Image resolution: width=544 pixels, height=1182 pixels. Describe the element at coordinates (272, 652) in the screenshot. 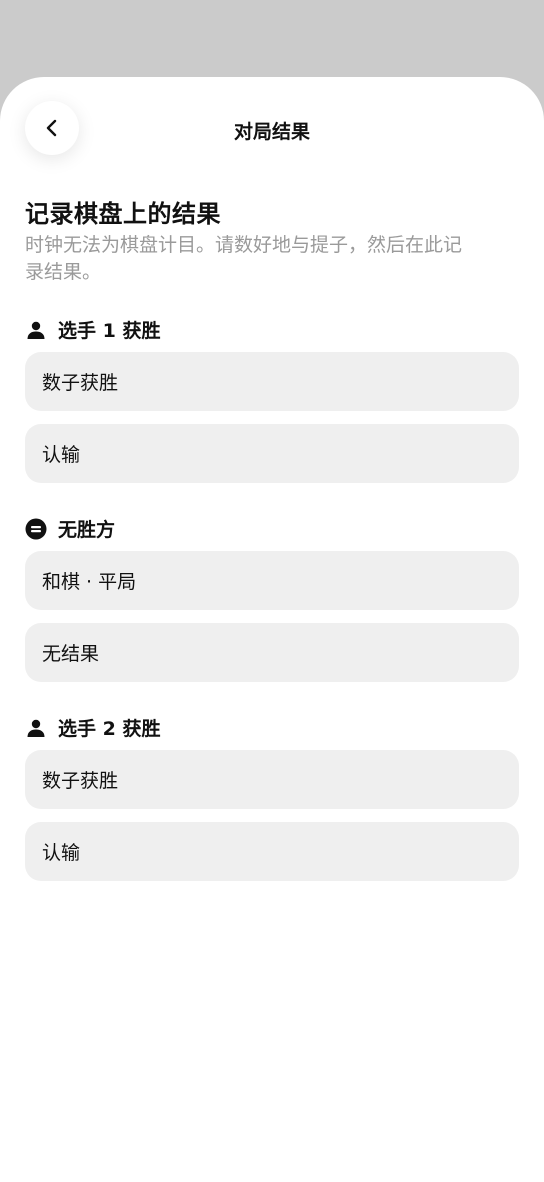

I see `no-result-button: 无结果` at that location.